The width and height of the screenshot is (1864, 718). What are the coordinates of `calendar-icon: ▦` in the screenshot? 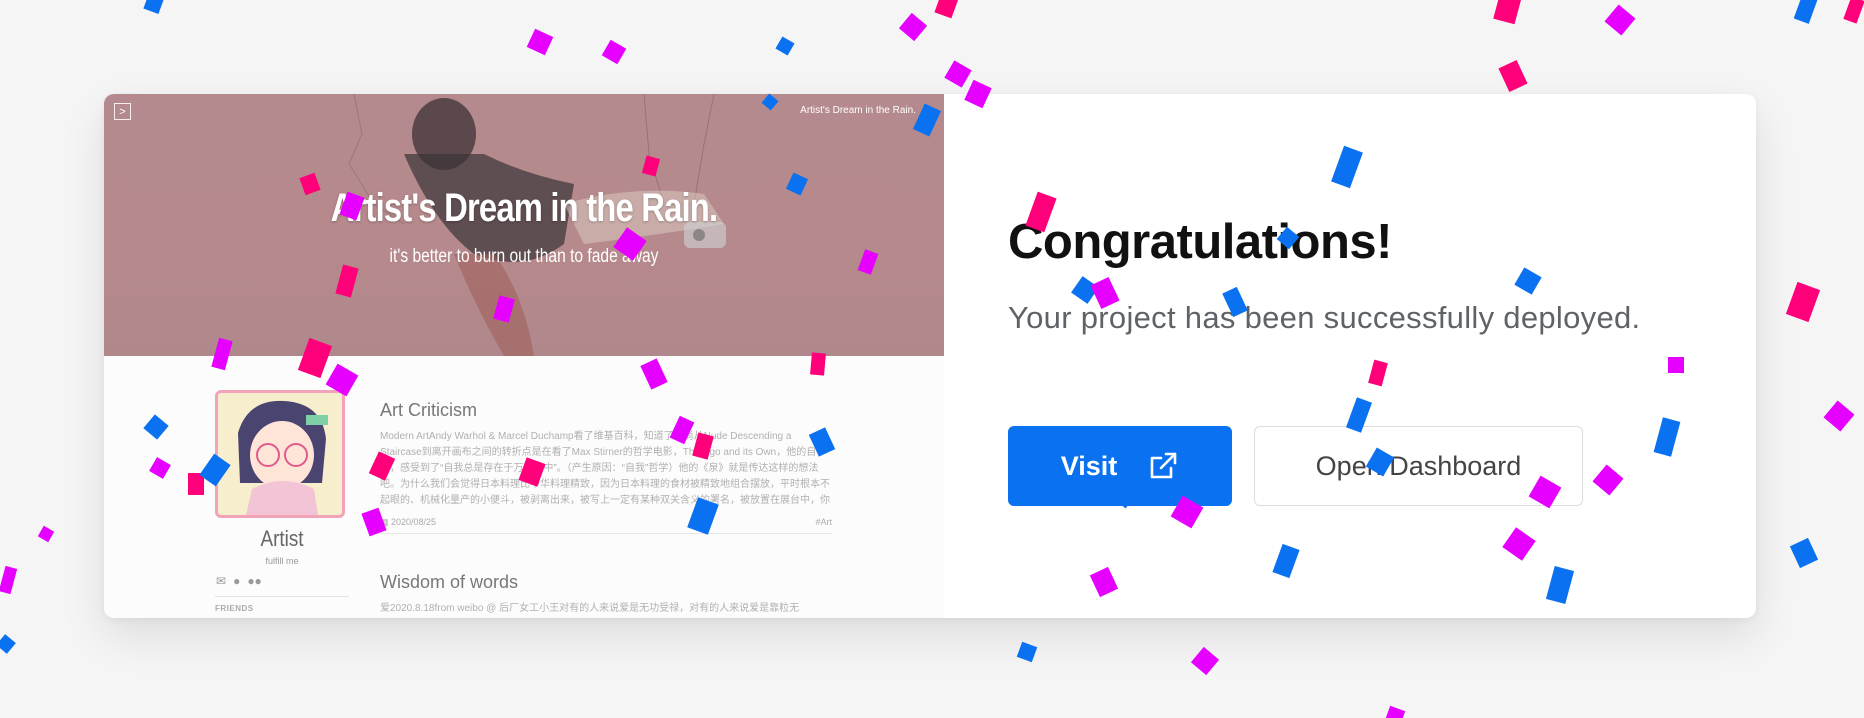 It's located at (386, 522).